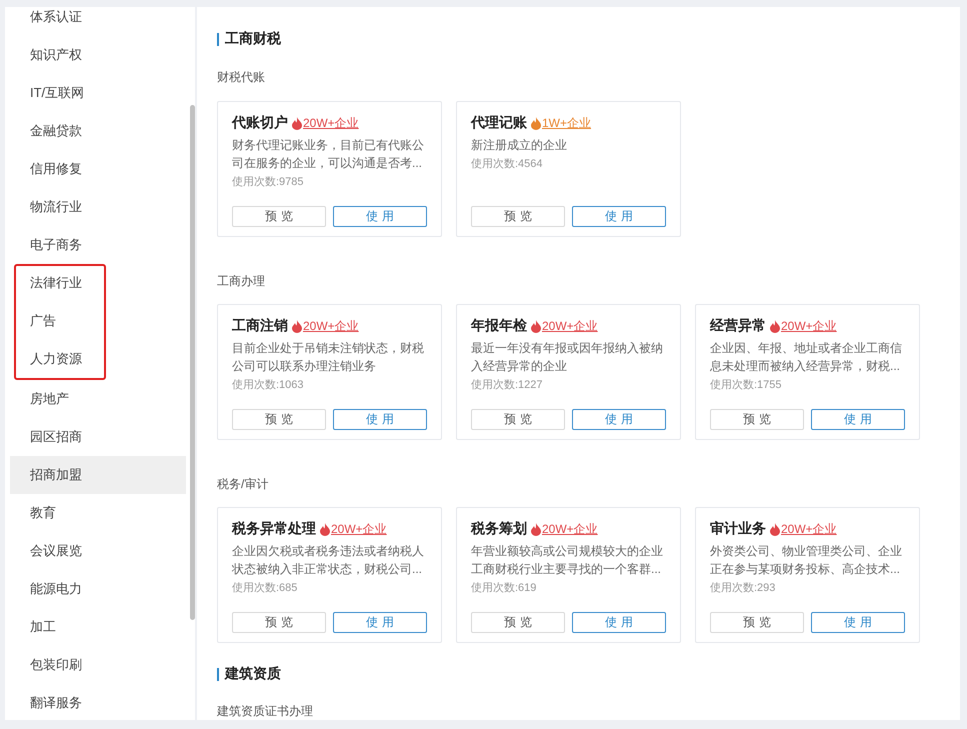 The height and width of the screenshot is (729, 967). What do you see at coordinates (268, 385) in the screenshot?
I see `usage-count: 使用次数:1063` at bounding box center [268, 385].